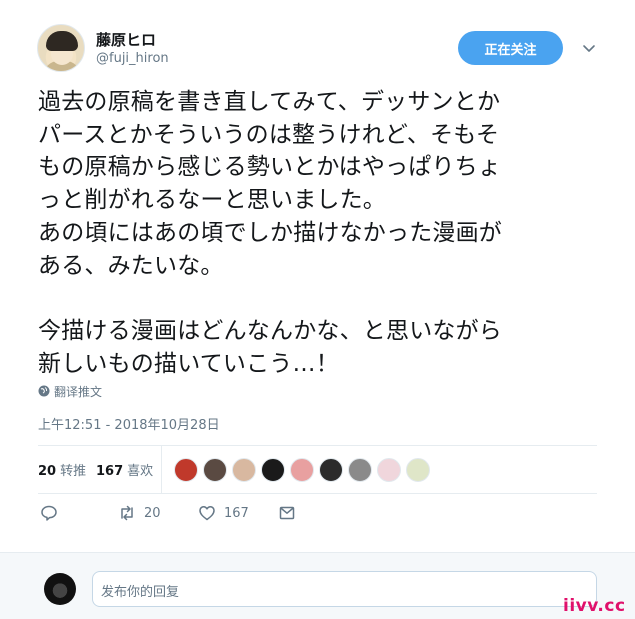  I want to click on mail-icon, so click(287, 513).